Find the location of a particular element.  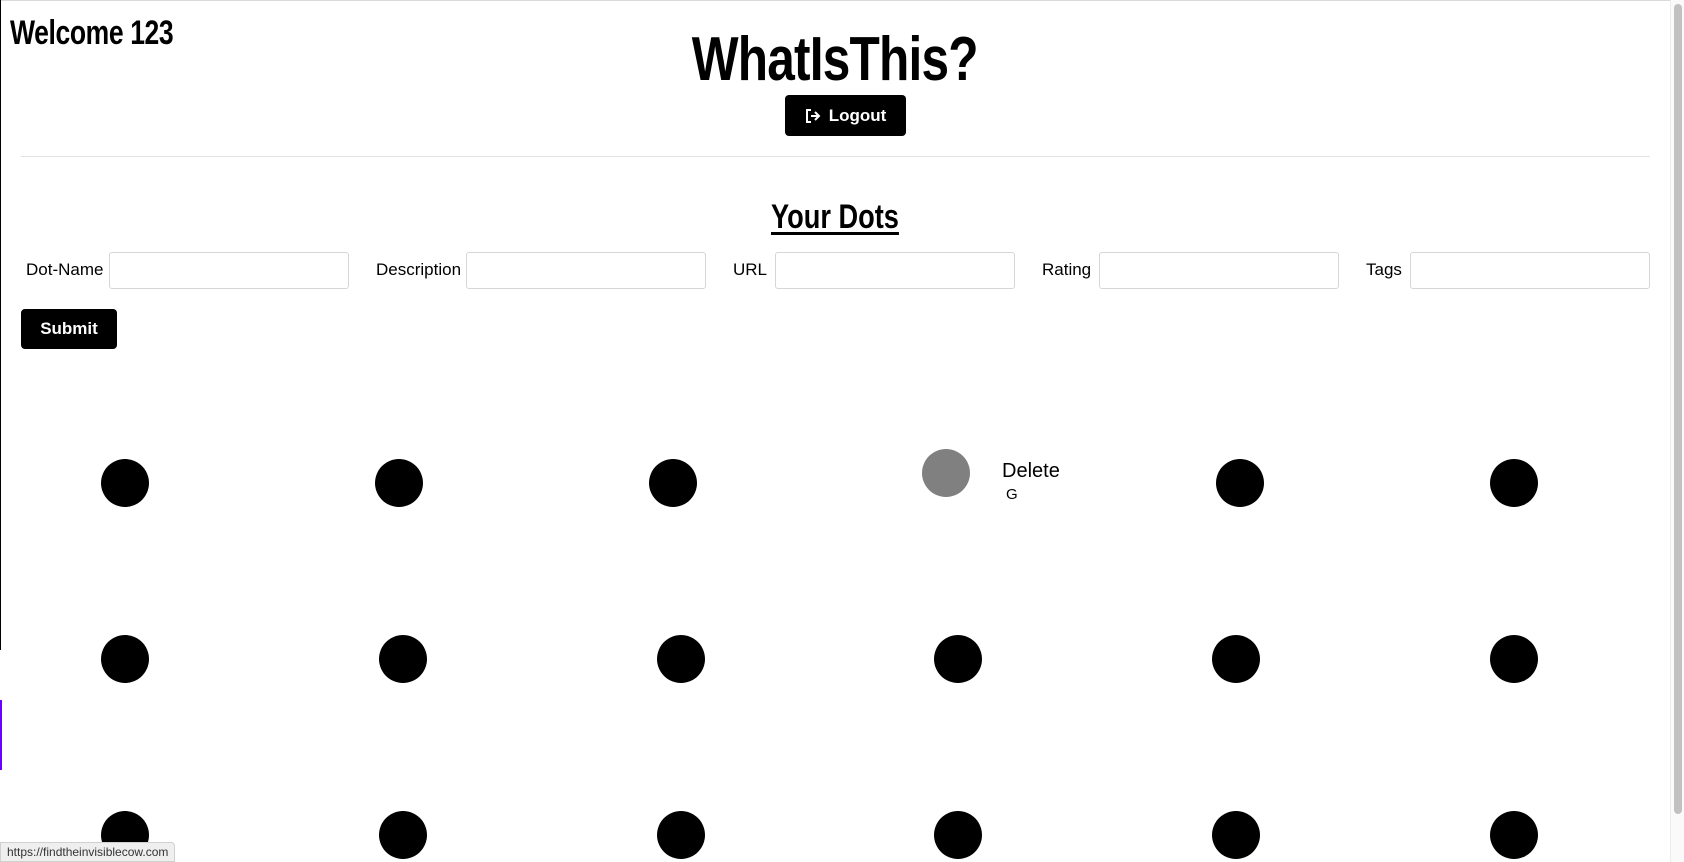

delete-link: Delete is located at coordinates (1031, 471).